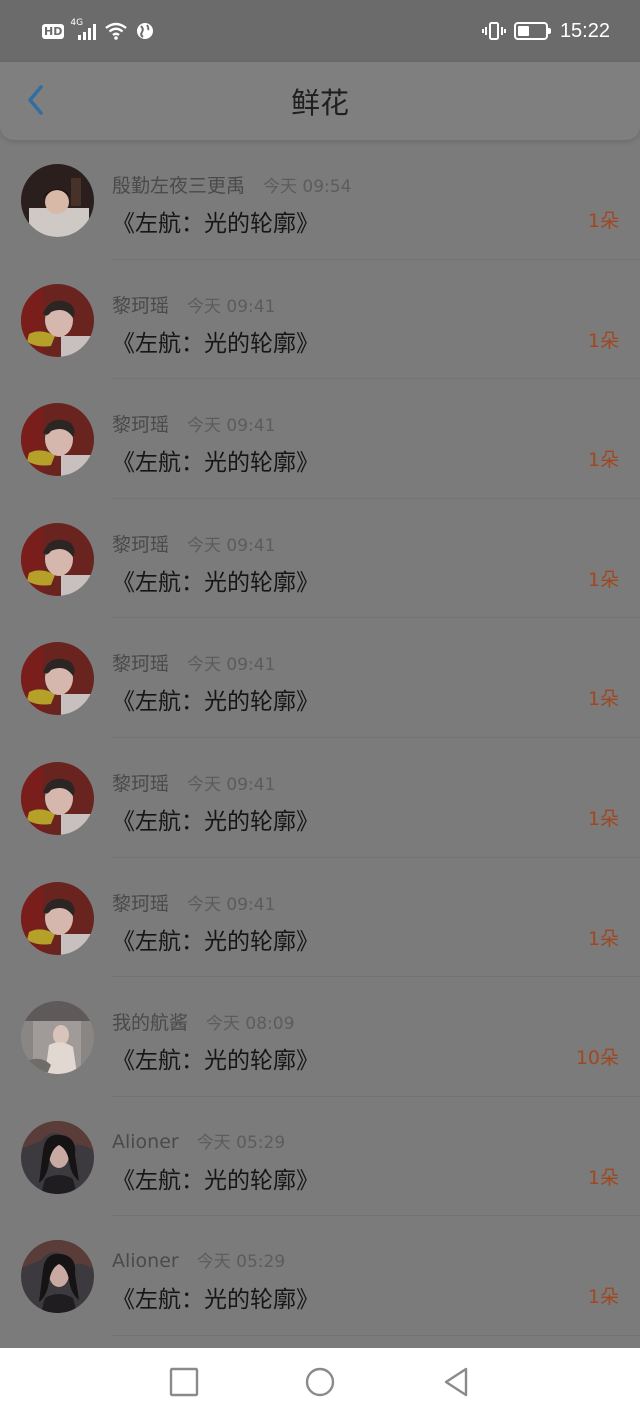 This screenshot has height=1415, width=640. What do you see at coordinates (184, 1382) in the screenshot?
I see `square-icon` at bounding box center [184, 1382].